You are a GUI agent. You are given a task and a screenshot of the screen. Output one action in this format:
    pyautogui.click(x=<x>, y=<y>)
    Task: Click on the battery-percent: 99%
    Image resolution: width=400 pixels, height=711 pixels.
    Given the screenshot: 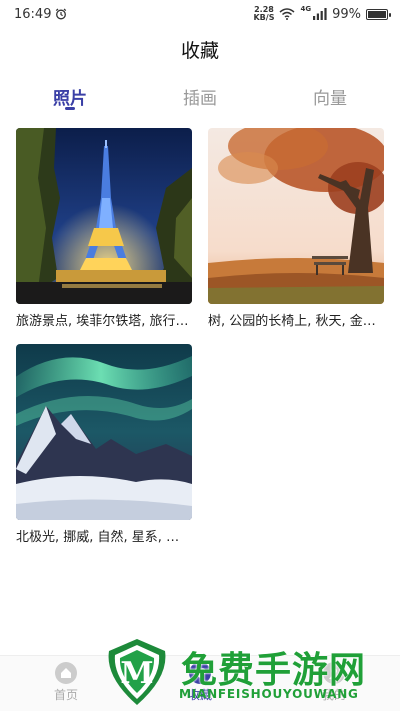 What is the action you would take?
    pyautogui.click(x=346, y=14)
    